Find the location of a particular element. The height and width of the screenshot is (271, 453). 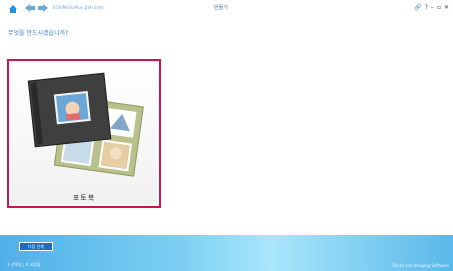

minimize-icon: – is located at coordinates (432, 7).